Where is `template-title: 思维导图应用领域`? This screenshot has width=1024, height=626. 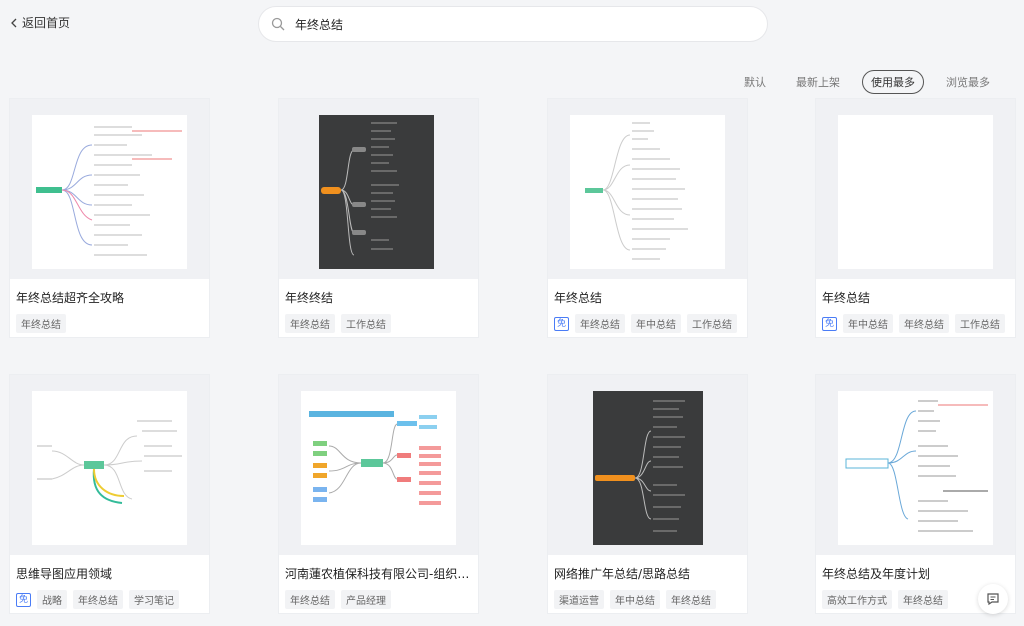
template-title: 思维导图应用领域 is located at coordinates (64, 574).